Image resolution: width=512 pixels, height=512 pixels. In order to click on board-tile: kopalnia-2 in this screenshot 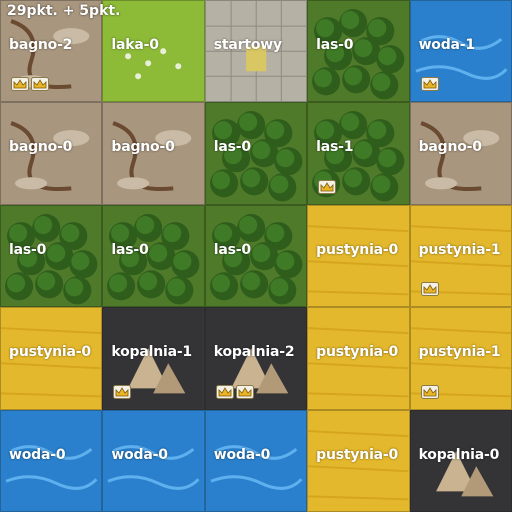, I will do `click(256, 358)`.